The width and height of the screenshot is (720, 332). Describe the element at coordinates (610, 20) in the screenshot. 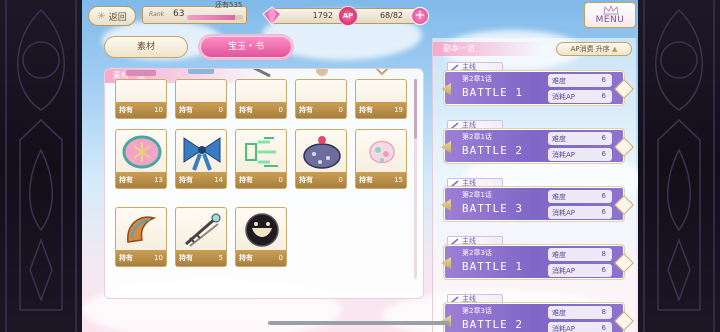

I see `menu-label: MENU` at that location.